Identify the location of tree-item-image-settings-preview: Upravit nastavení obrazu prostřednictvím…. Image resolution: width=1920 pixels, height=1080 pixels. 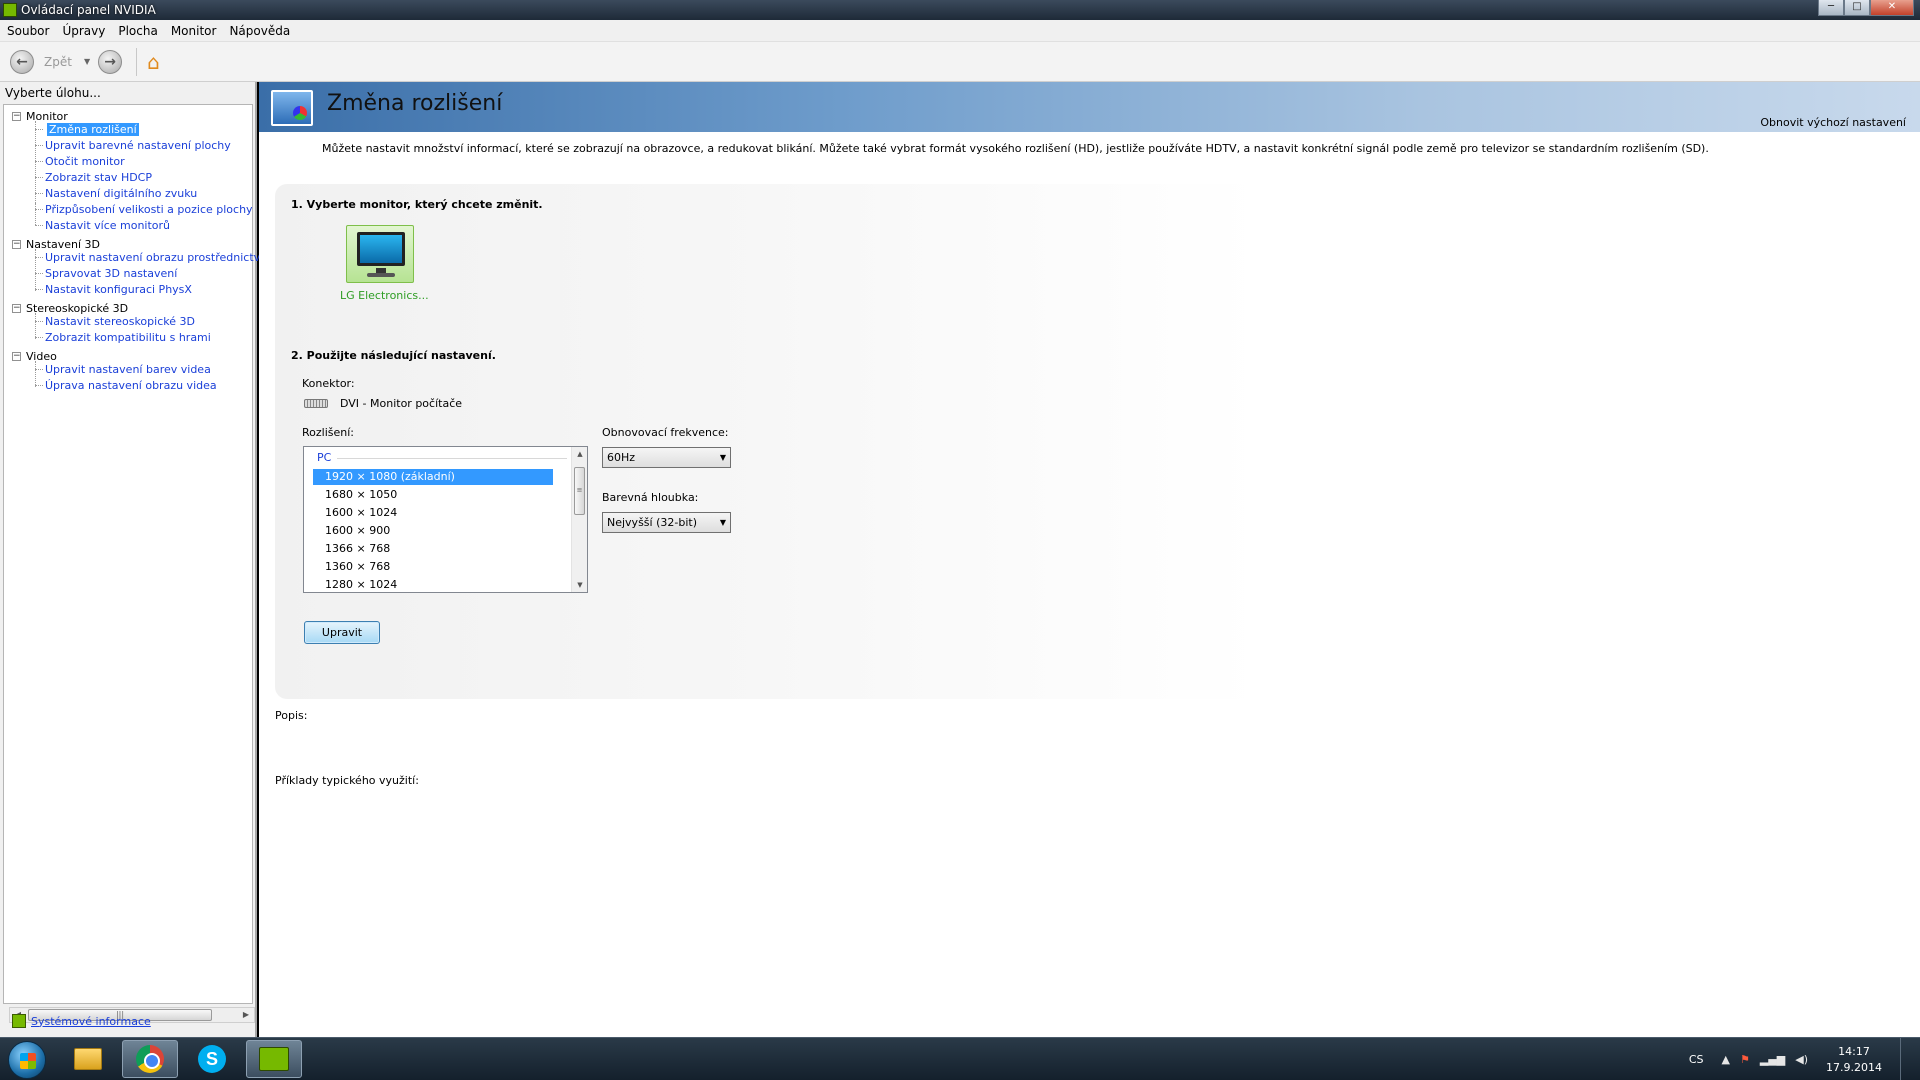
(164, 257).